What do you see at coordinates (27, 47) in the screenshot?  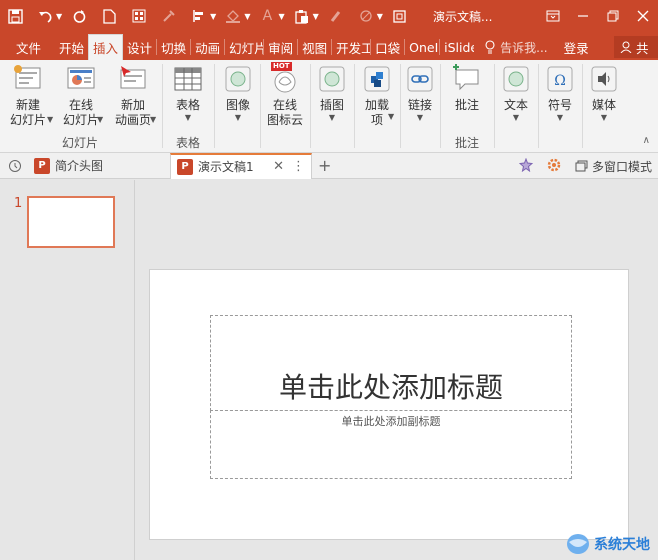 I see `tab-file: 文件` at bounding box center [27, 47].